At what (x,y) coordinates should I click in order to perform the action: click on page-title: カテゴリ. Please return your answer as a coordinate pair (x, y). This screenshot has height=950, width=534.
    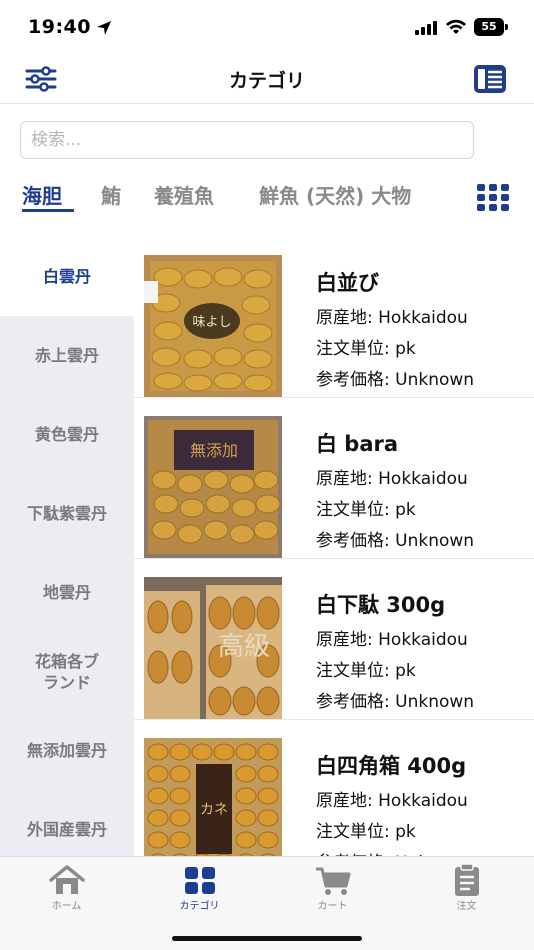
    Looking at the image, I should click on (266, 81).